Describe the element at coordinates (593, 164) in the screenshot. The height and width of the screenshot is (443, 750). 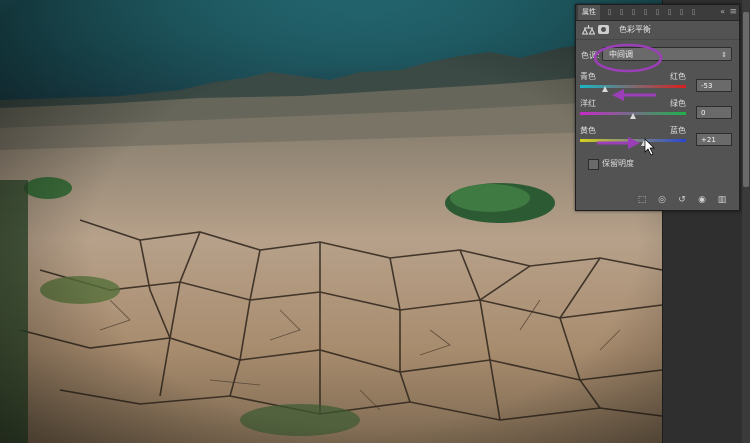
I see `preserve-luminosity-checkbox` at that location.